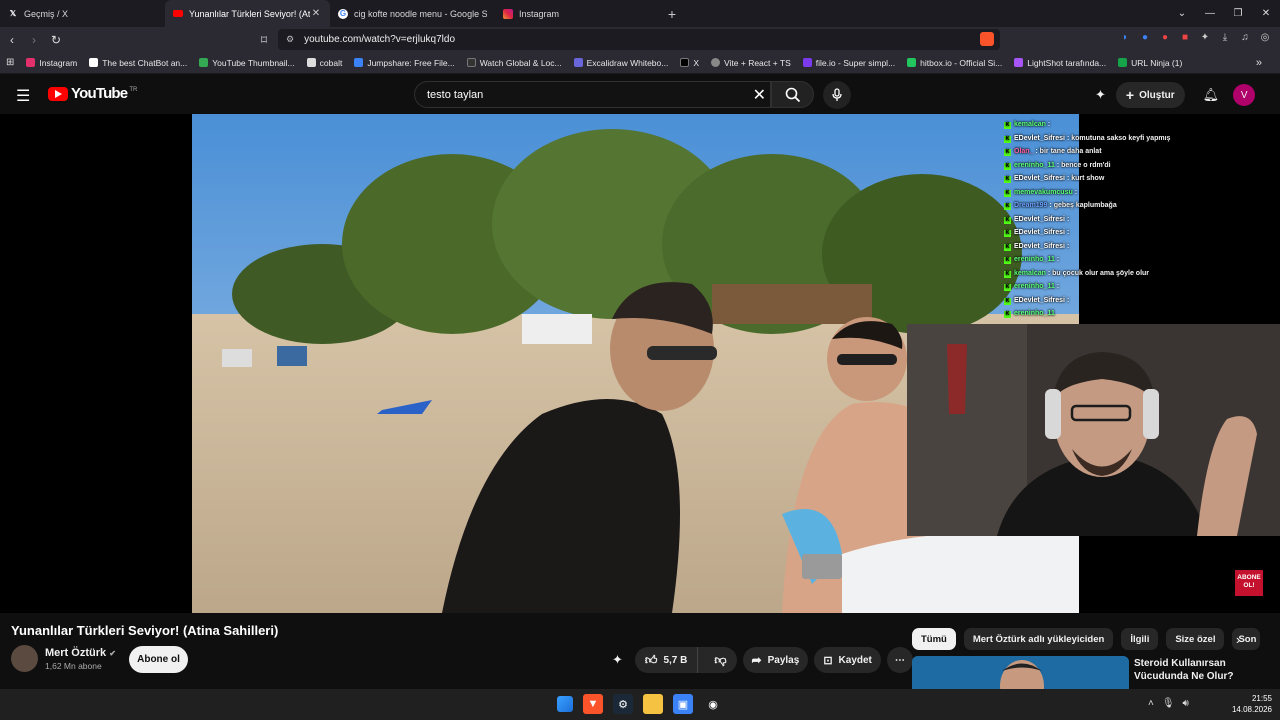 This screenshot has height=720, width=1280. Describe the element at coordinates (1118, 138) in the screenshot. I see `chat-text: : komutuna sakso keyfi yapmış` at that location.